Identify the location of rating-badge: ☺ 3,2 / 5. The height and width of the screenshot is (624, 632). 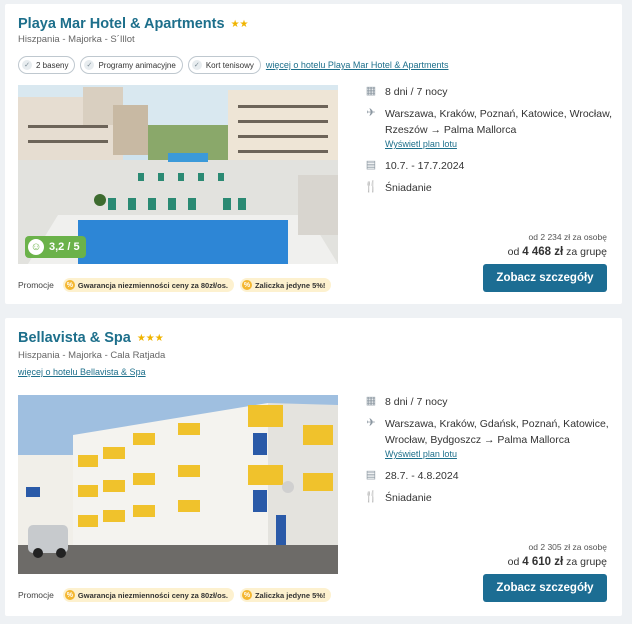
(55, 247).